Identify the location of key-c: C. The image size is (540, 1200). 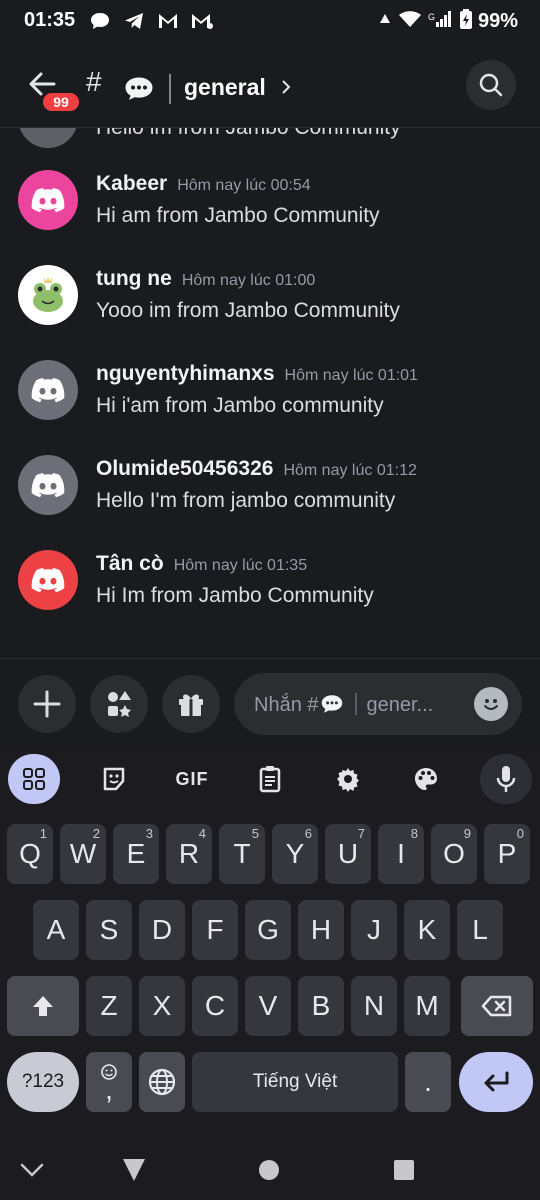
(215, 1006).